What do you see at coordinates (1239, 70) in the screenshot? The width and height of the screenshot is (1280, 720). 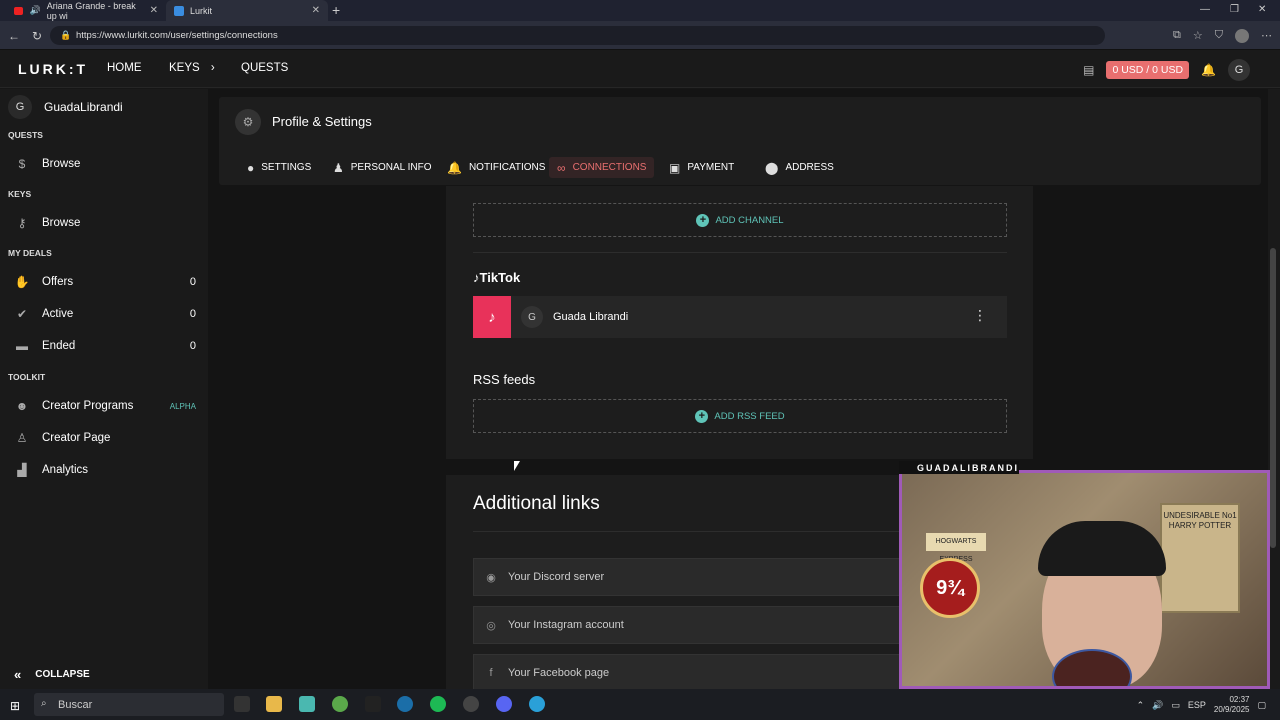 I see `user-avatar: G` at bounding box center [1239, 70].